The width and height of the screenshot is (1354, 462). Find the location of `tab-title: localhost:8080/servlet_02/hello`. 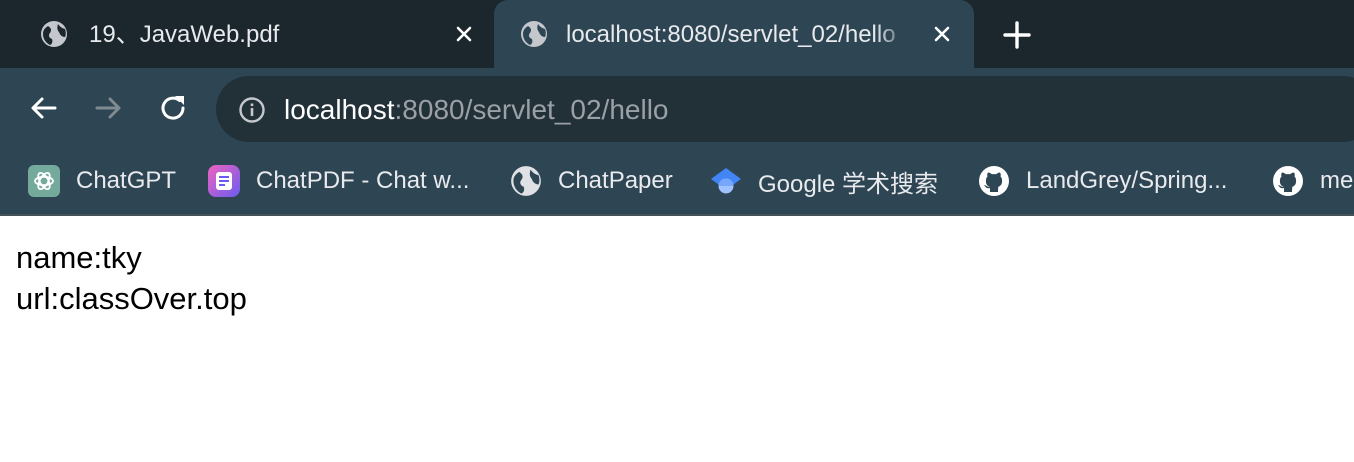

tab-title: localhost:8080/servlet_02/hello is located at coordinates (731, 34).